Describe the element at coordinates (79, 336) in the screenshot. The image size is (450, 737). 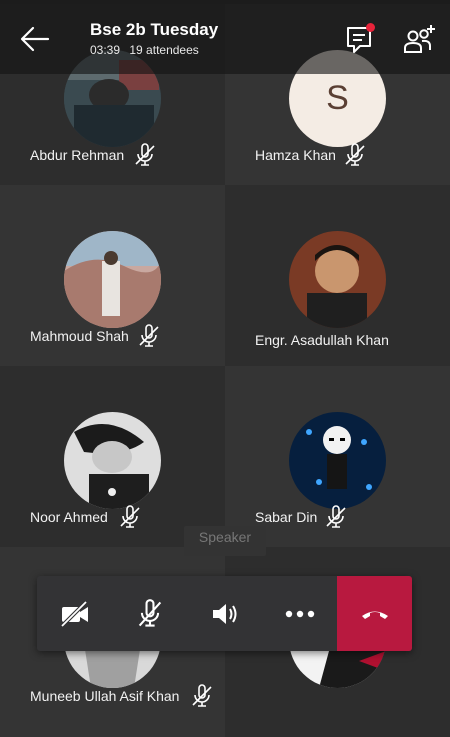
I see `participant-name: Mahmoud Shah` at that location.